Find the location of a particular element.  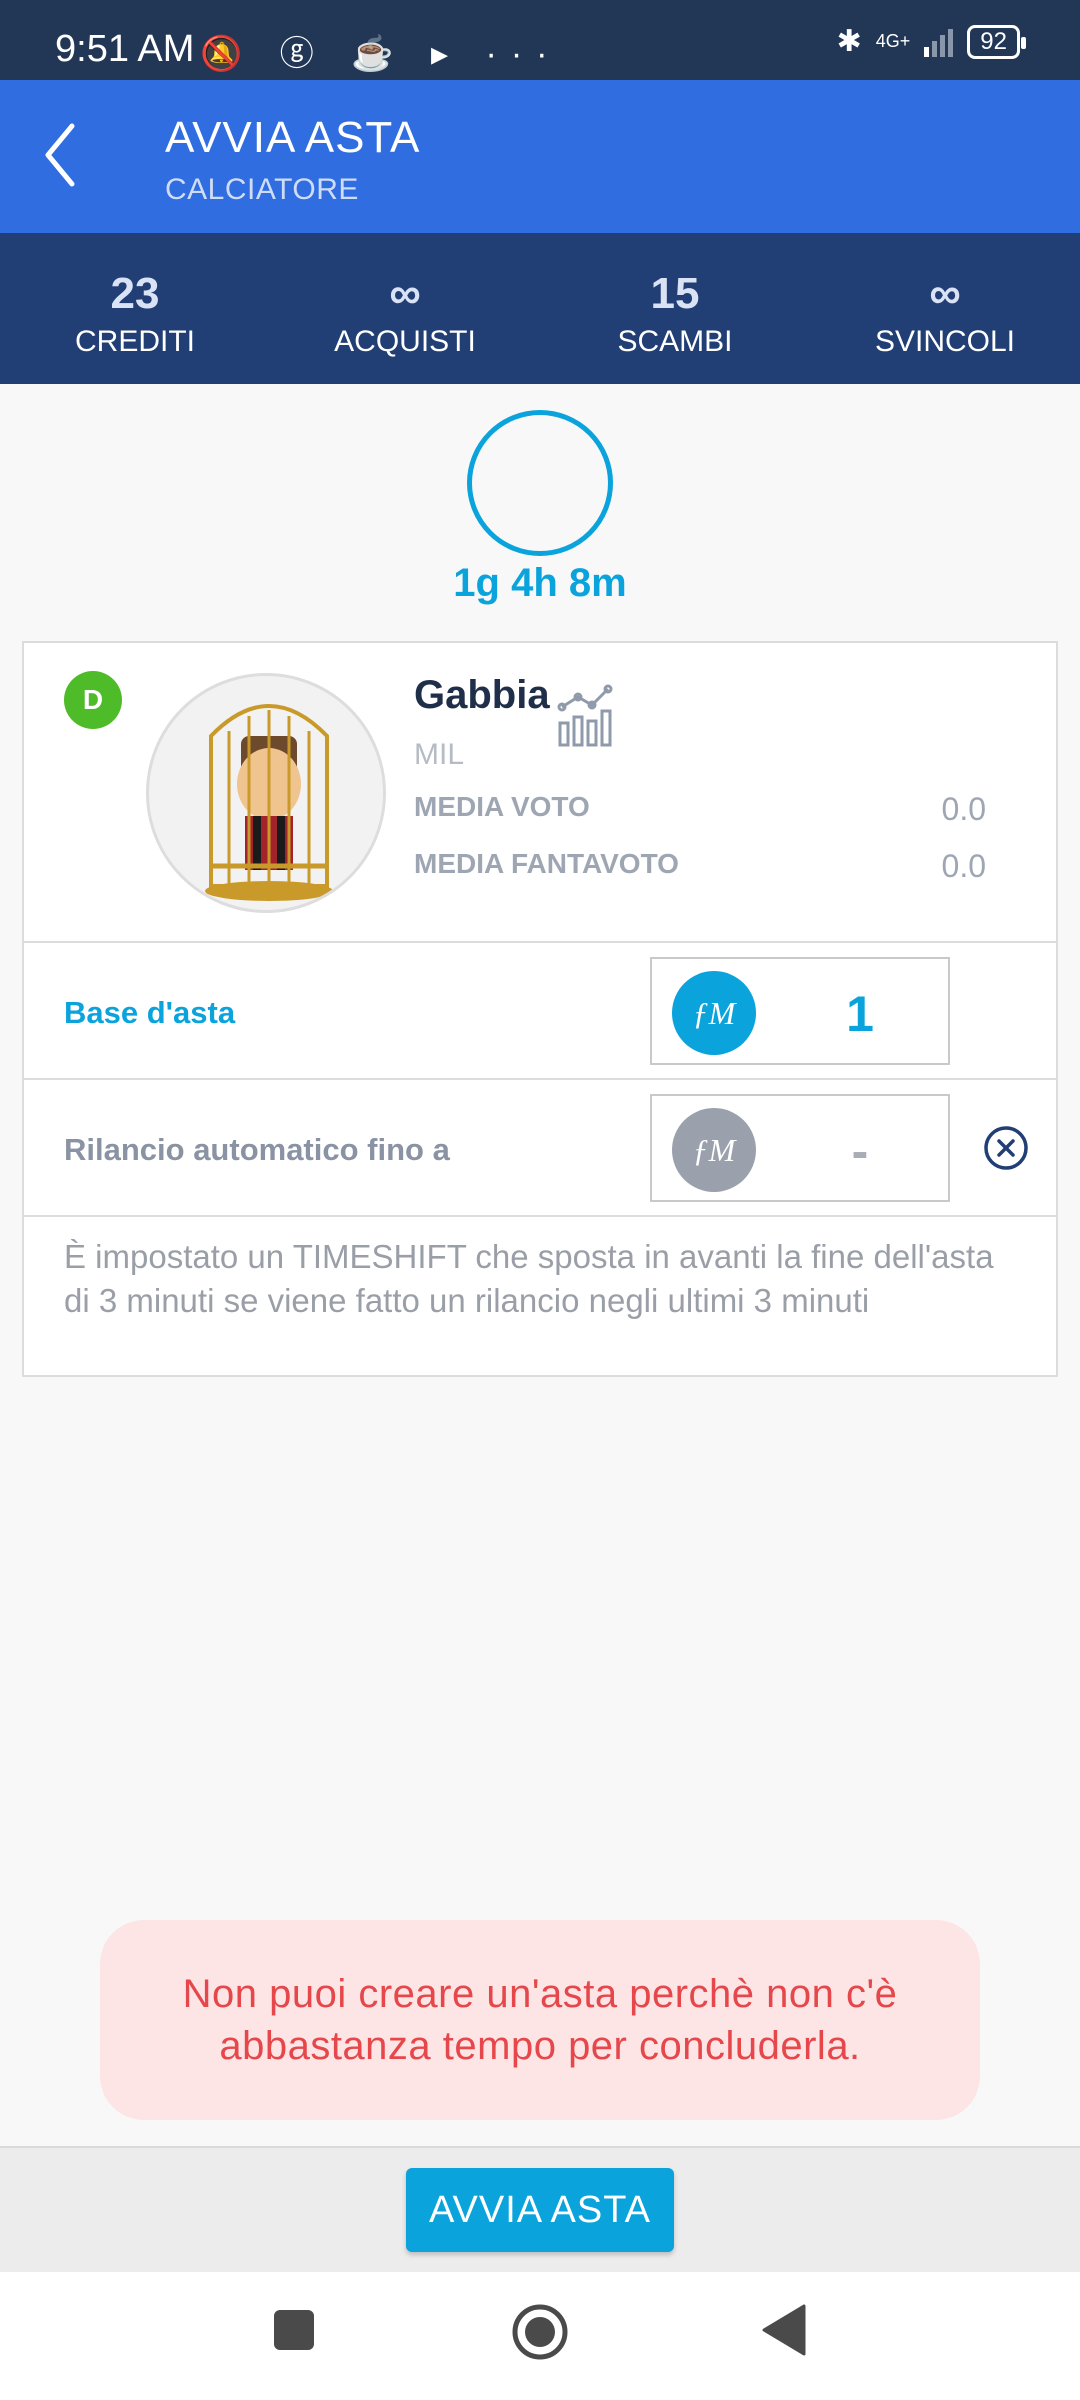

player-avatar is located at coordinates (266, 793).